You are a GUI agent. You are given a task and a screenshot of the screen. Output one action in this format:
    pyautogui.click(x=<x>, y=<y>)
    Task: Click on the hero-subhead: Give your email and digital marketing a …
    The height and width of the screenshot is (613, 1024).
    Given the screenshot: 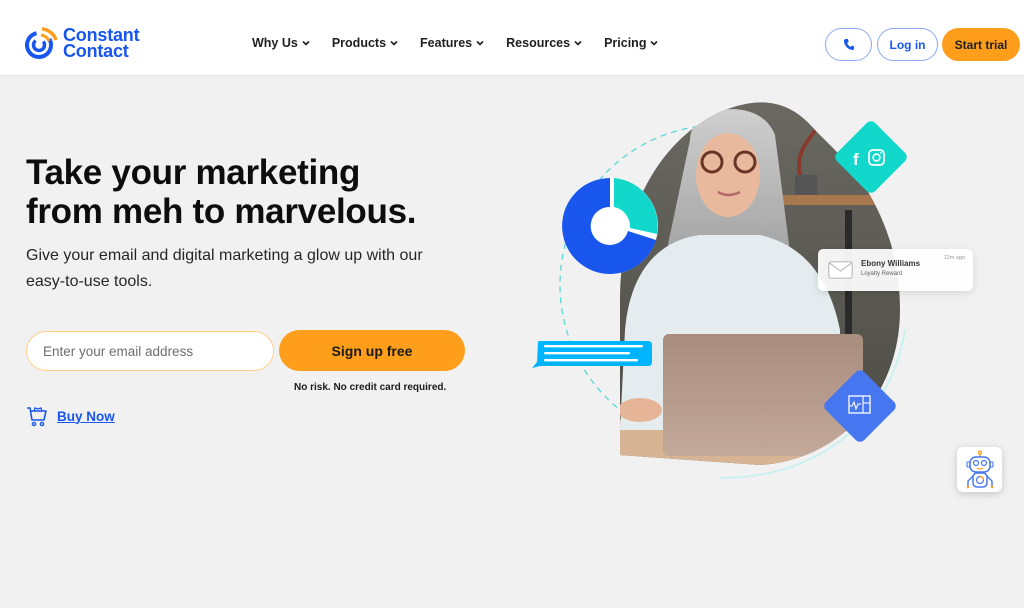 What is the action you would take?
    pyautogui.click(x=224, y=268)
    